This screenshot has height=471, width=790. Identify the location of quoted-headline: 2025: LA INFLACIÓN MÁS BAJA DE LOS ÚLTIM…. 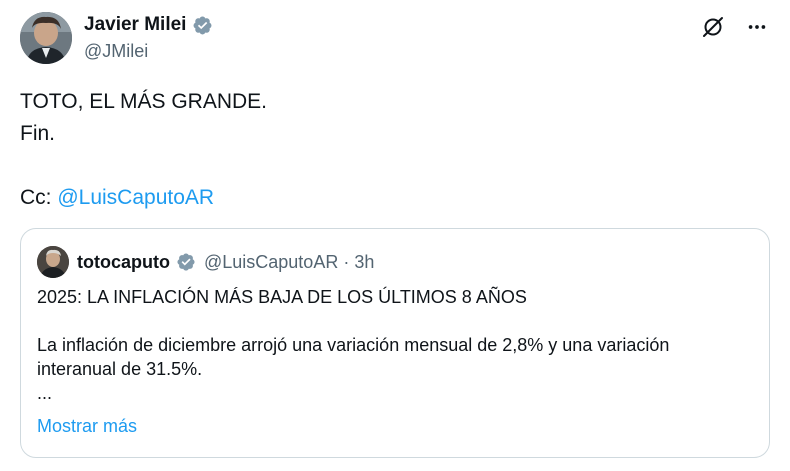
(282, 297).